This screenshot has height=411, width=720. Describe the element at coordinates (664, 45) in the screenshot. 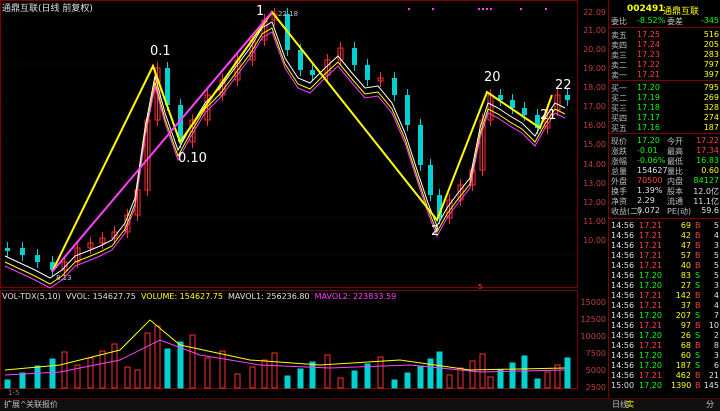

I see `ask-row: 卖四 17.24 205` at that location.